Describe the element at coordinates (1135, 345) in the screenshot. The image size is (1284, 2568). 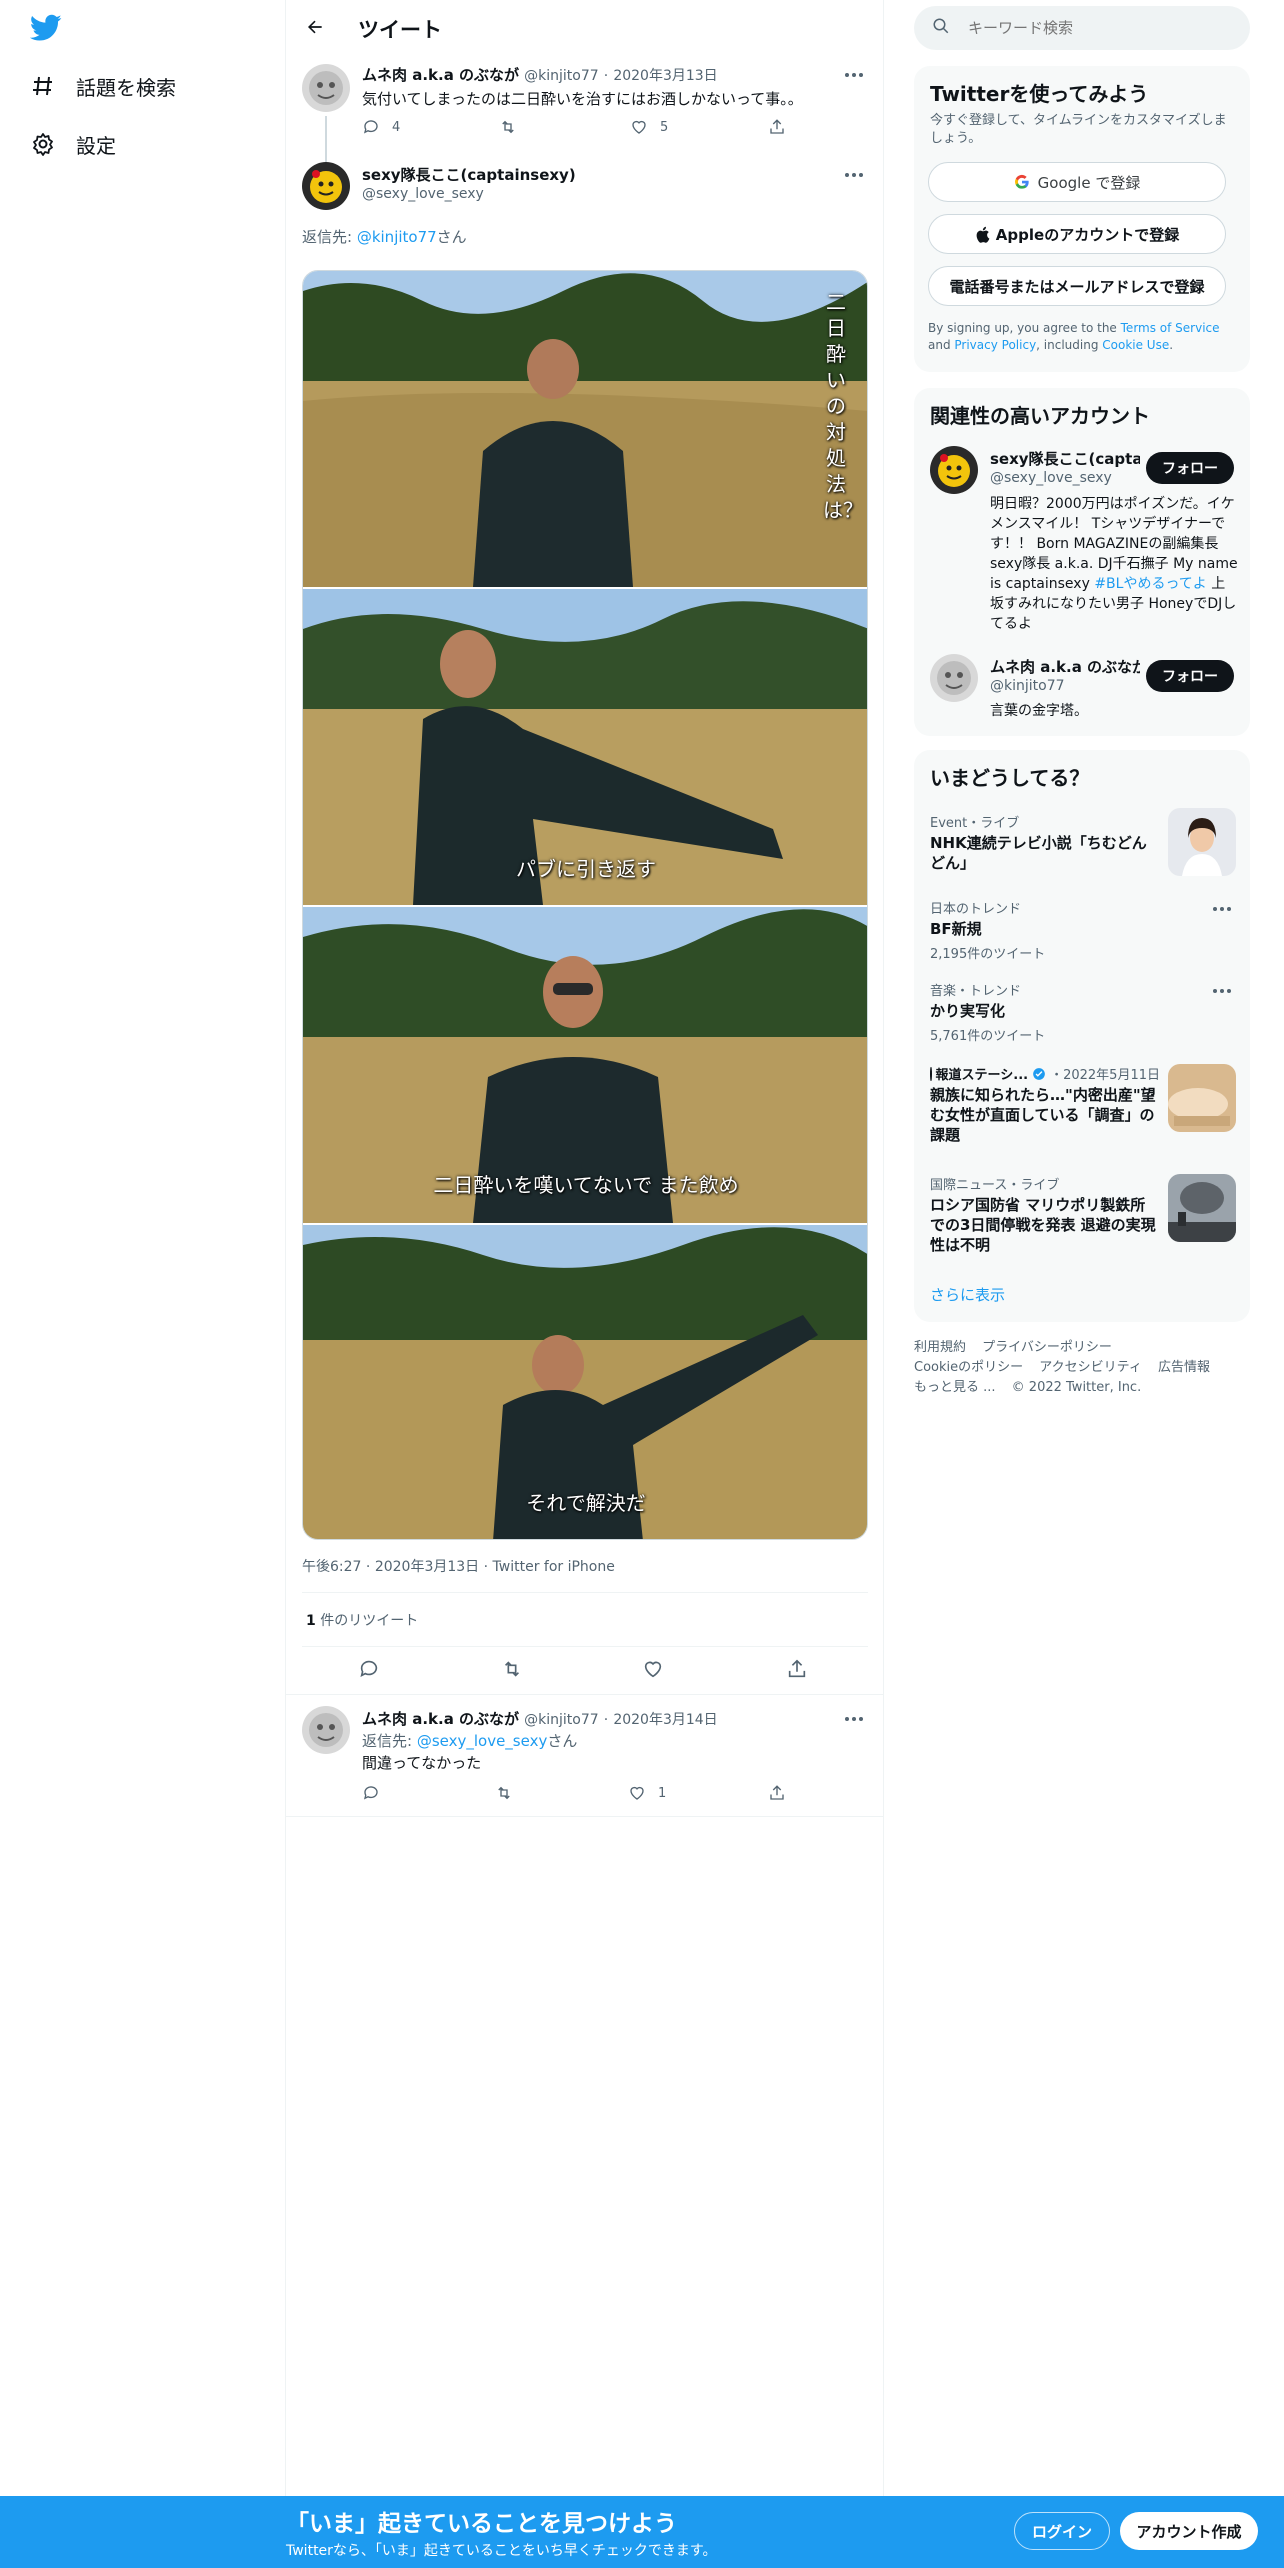
I see `cookie-link: Cookie Use` at that location.